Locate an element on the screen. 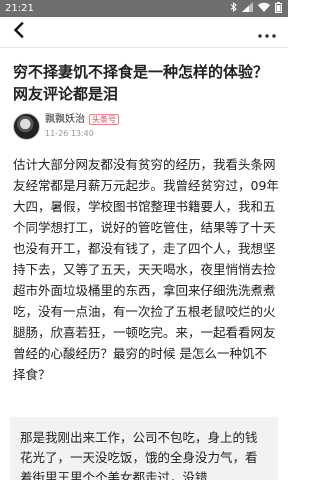 Image resolution: width=320 pixels, height=480 pixels. author-line: 飘飘妖治 头条号 is located at coordinates (82, 119).